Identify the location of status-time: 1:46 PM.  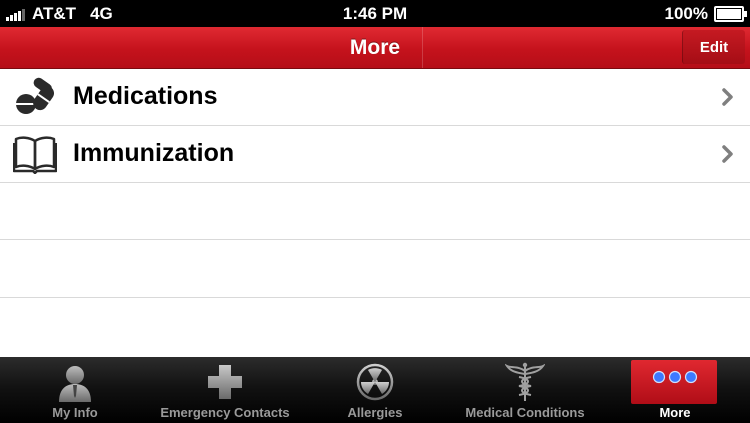
(375, 13).